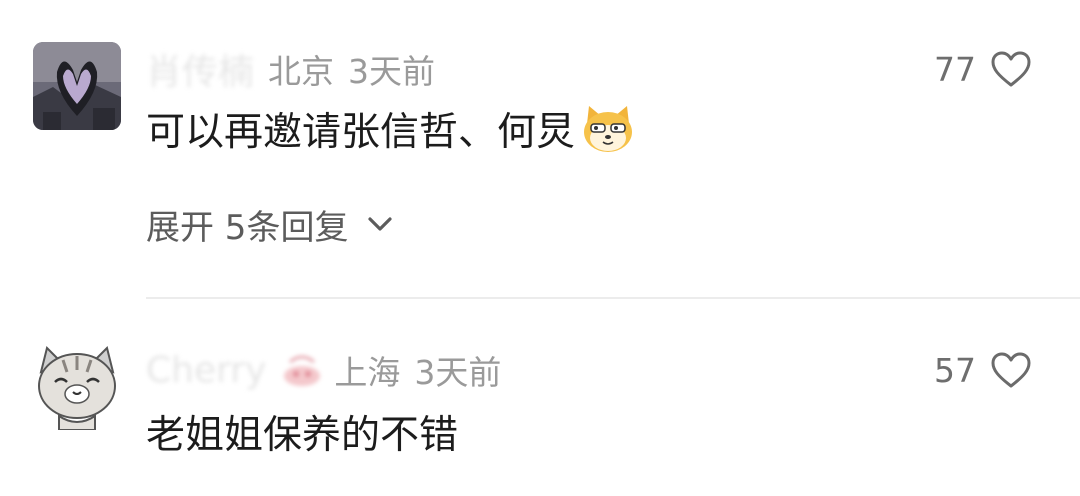 This screenshot has width=1080, height=496. I want to click on like-count: 77, so click(955, 69).